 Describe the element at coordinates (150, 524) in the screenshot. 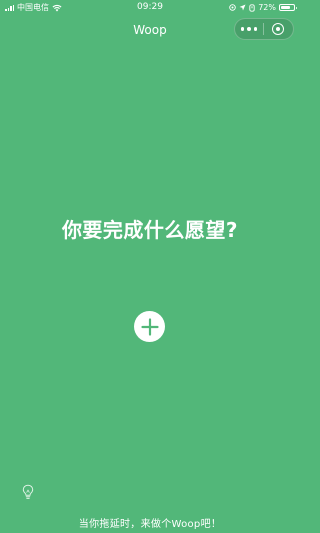

I see `footer-tip: 当你拖延时，来做个Woop吧！` at that location.